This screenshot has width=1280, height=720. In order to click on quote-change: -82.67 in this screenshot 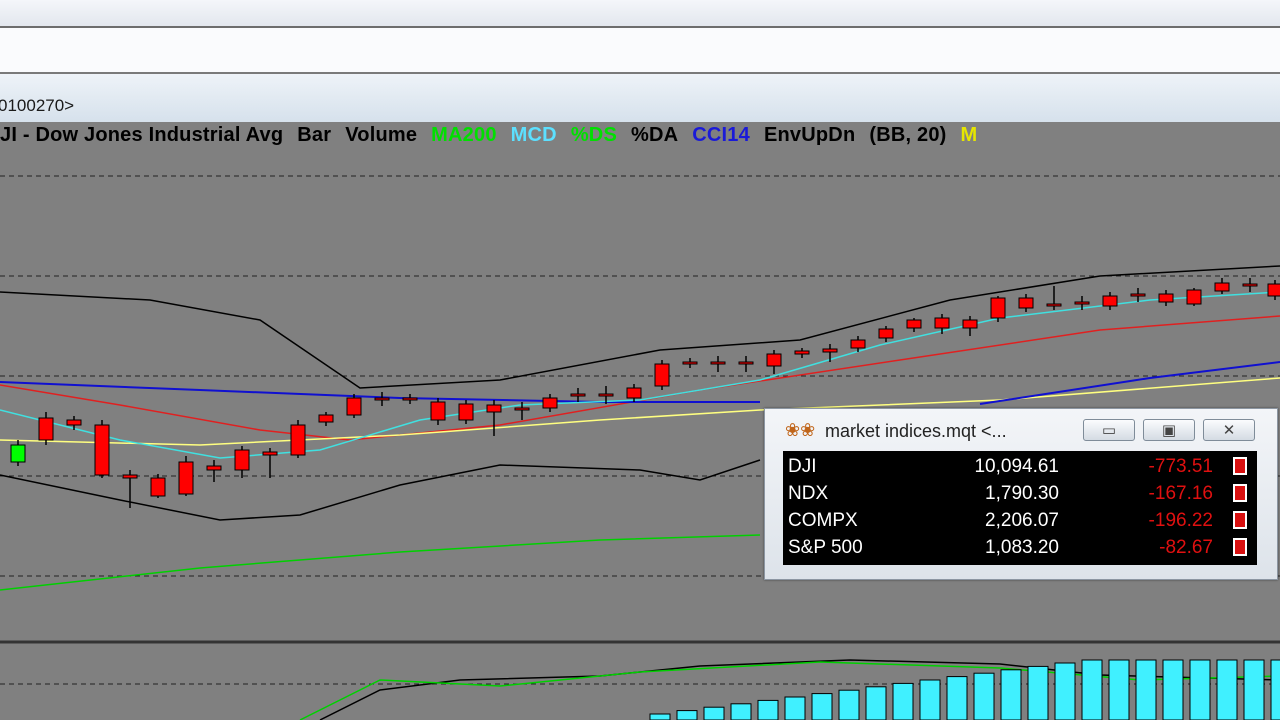, I will do `click(1186, 547)`.